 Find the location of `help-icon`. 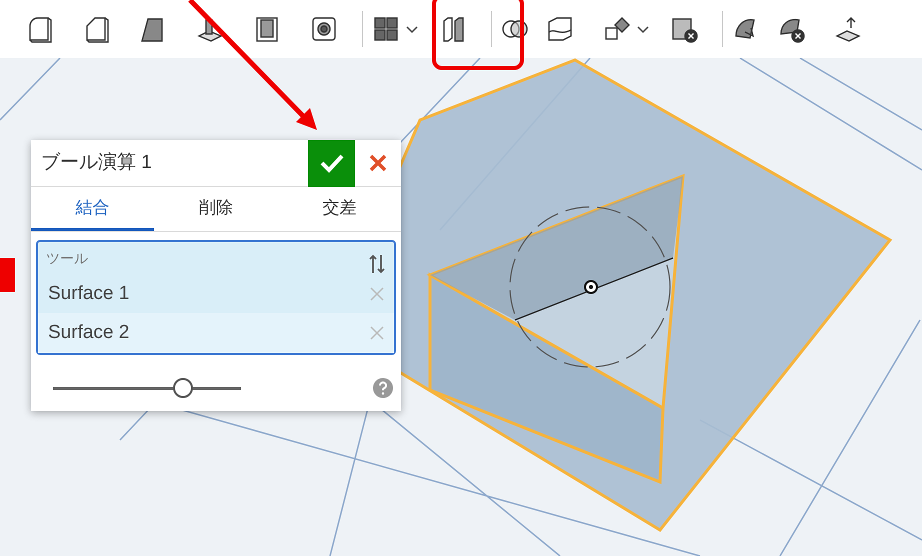

help-icon is located at coordinates (383, 388).